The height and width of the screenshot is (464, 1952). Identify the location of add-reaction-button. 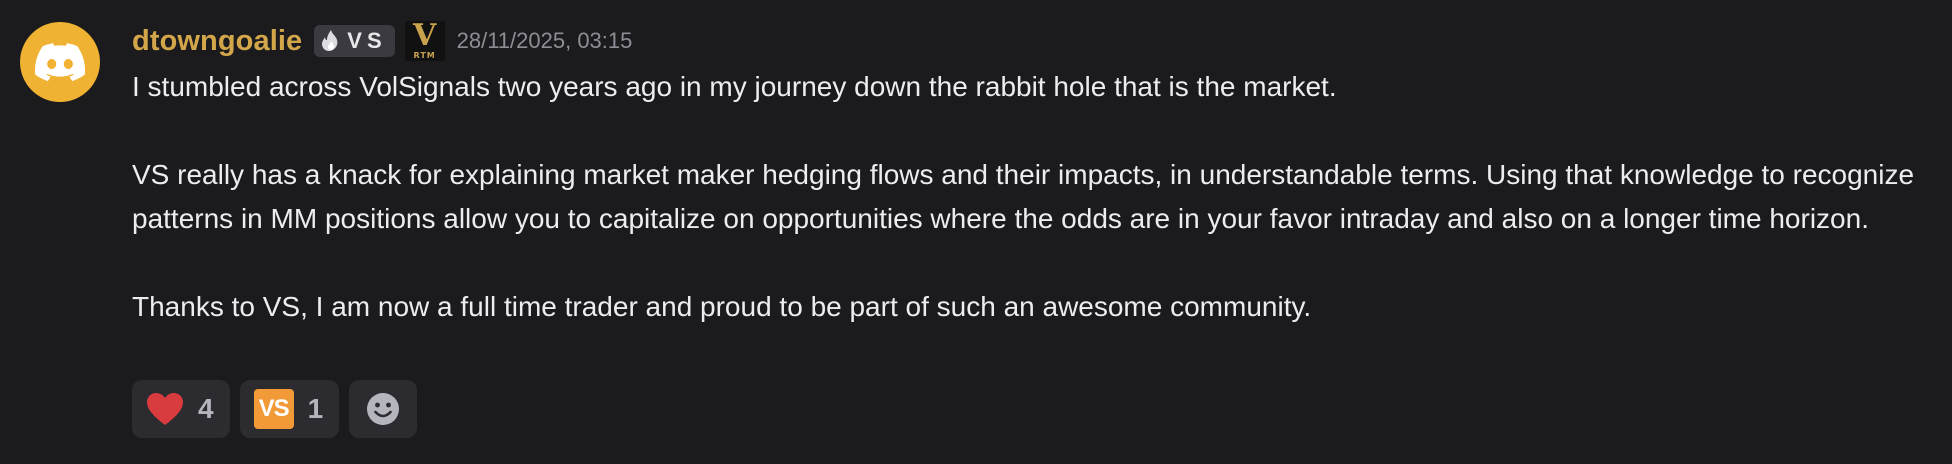
(383, 409).